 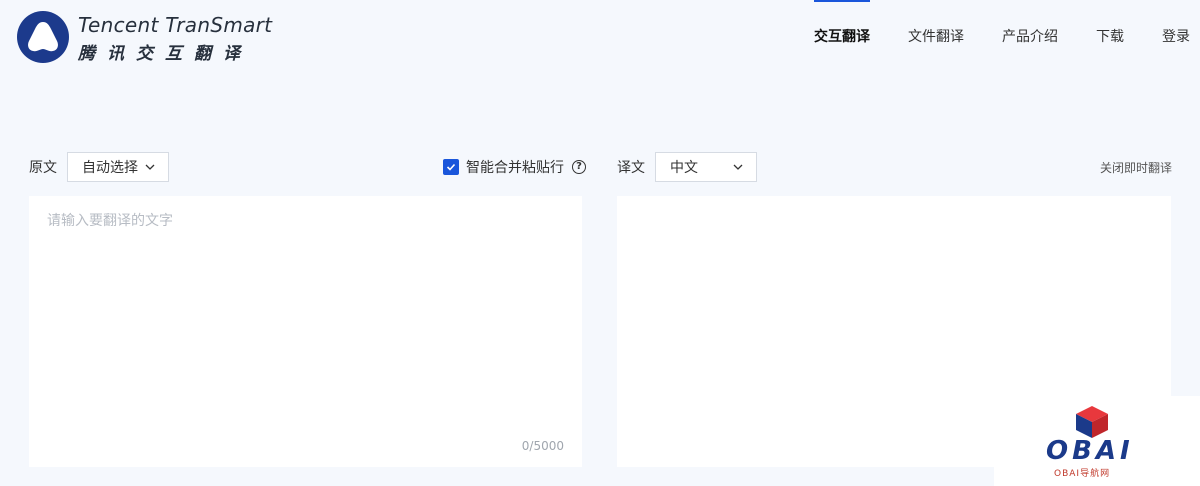 I want to click on char-counter: 0/5000, so click(x=542, y=446).